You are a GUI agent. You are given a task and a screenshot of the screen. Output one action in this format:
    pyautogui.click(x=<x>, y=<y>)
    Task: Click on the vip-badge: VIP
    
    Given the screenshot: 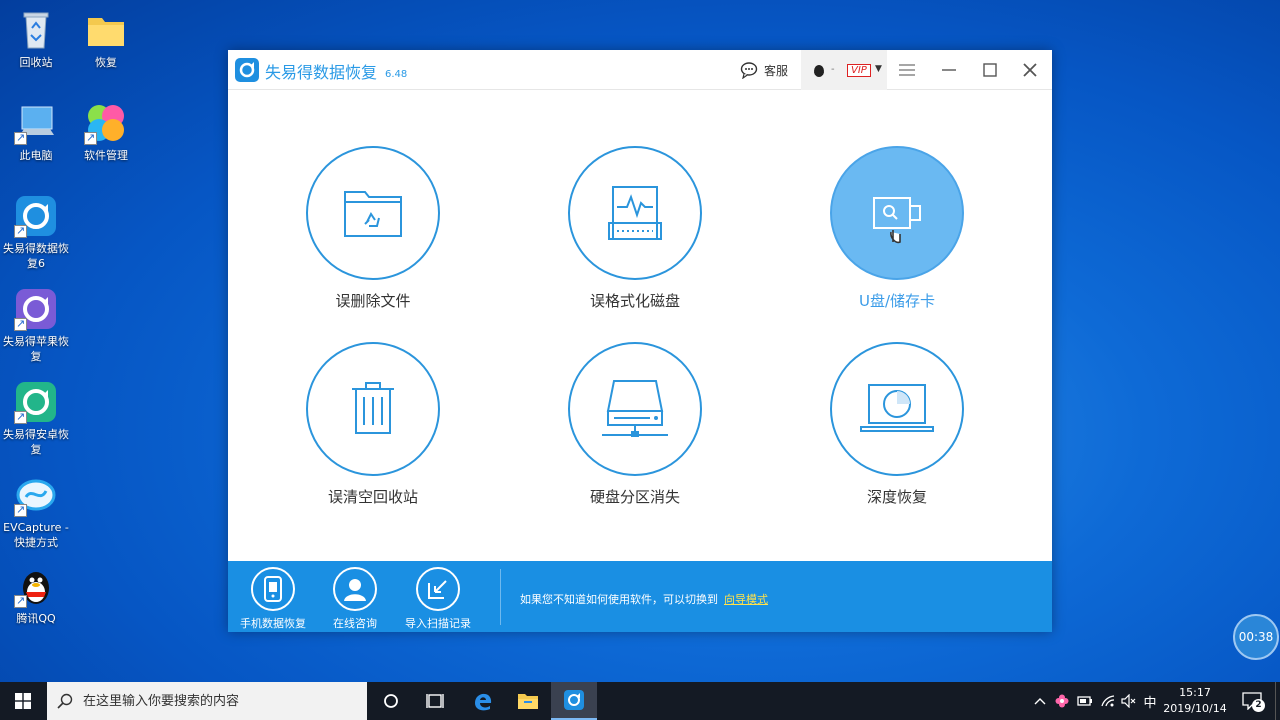 What is the action you would take?
    pyautogui.click(x=859, y=70)
    